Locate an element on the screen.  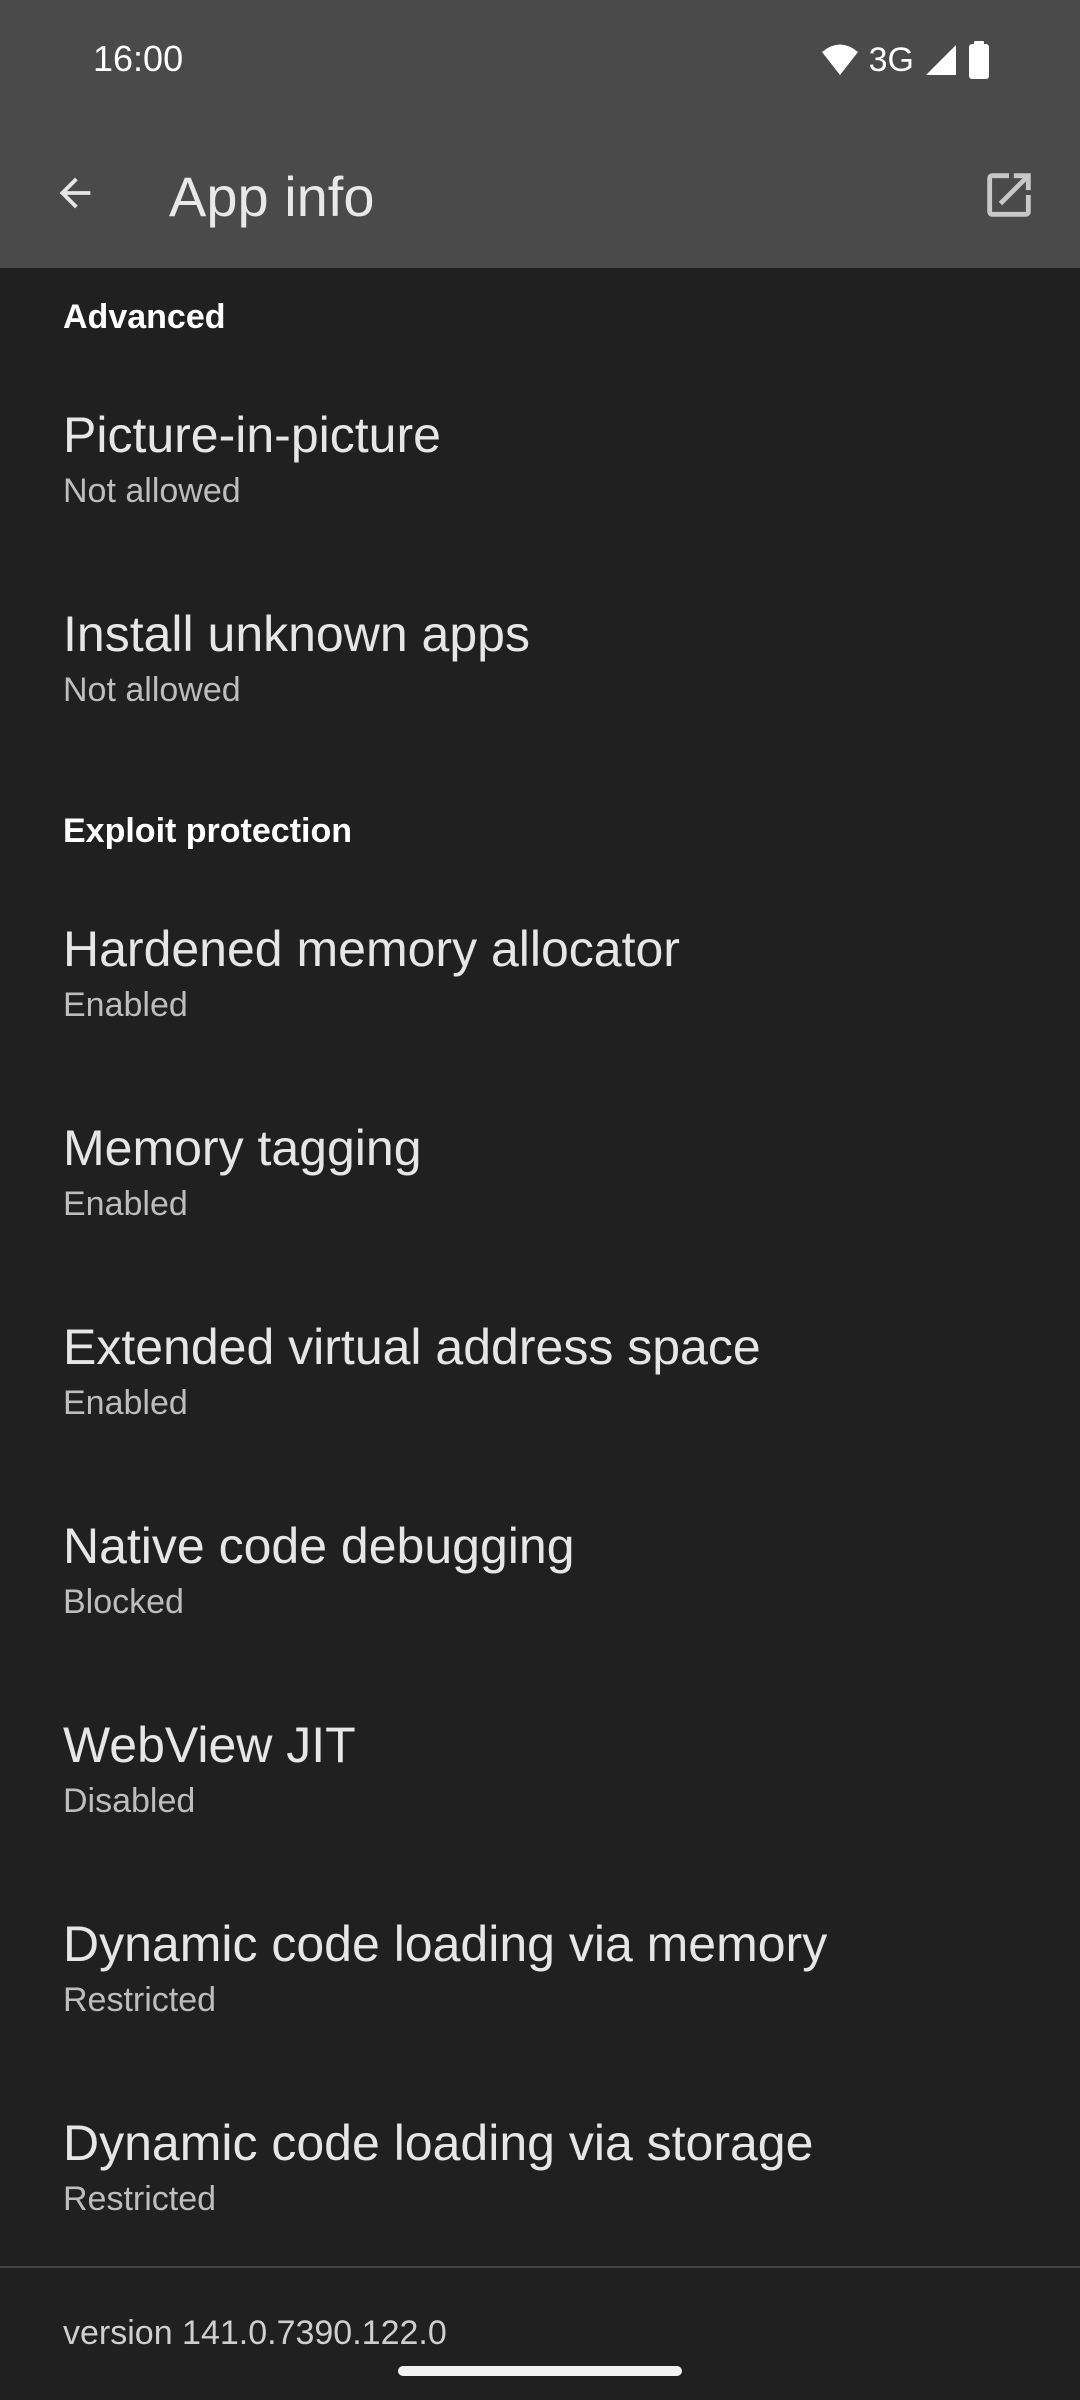
battery-icon is located at coordinates (979, 60).